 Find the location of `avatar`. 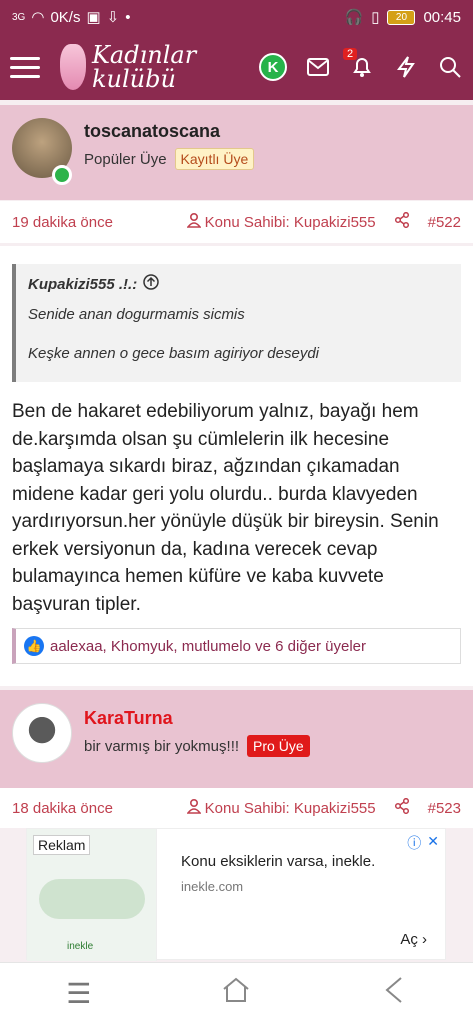

avatar is located at coordinates (42, 733).